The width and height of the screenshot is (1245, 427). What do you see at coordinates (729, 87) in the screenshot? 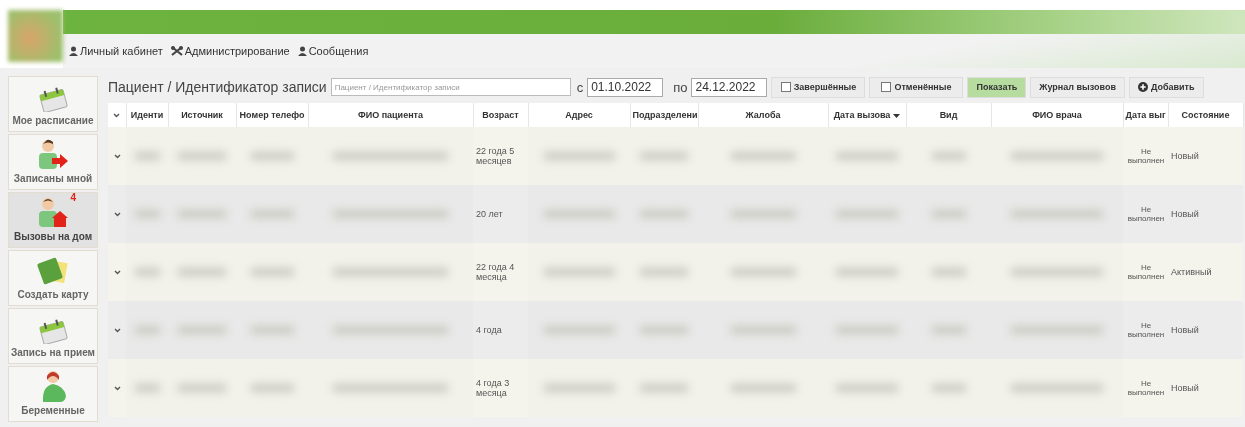
I see `date-to-field: 24.12.2022` at bounding box center [729, 87].